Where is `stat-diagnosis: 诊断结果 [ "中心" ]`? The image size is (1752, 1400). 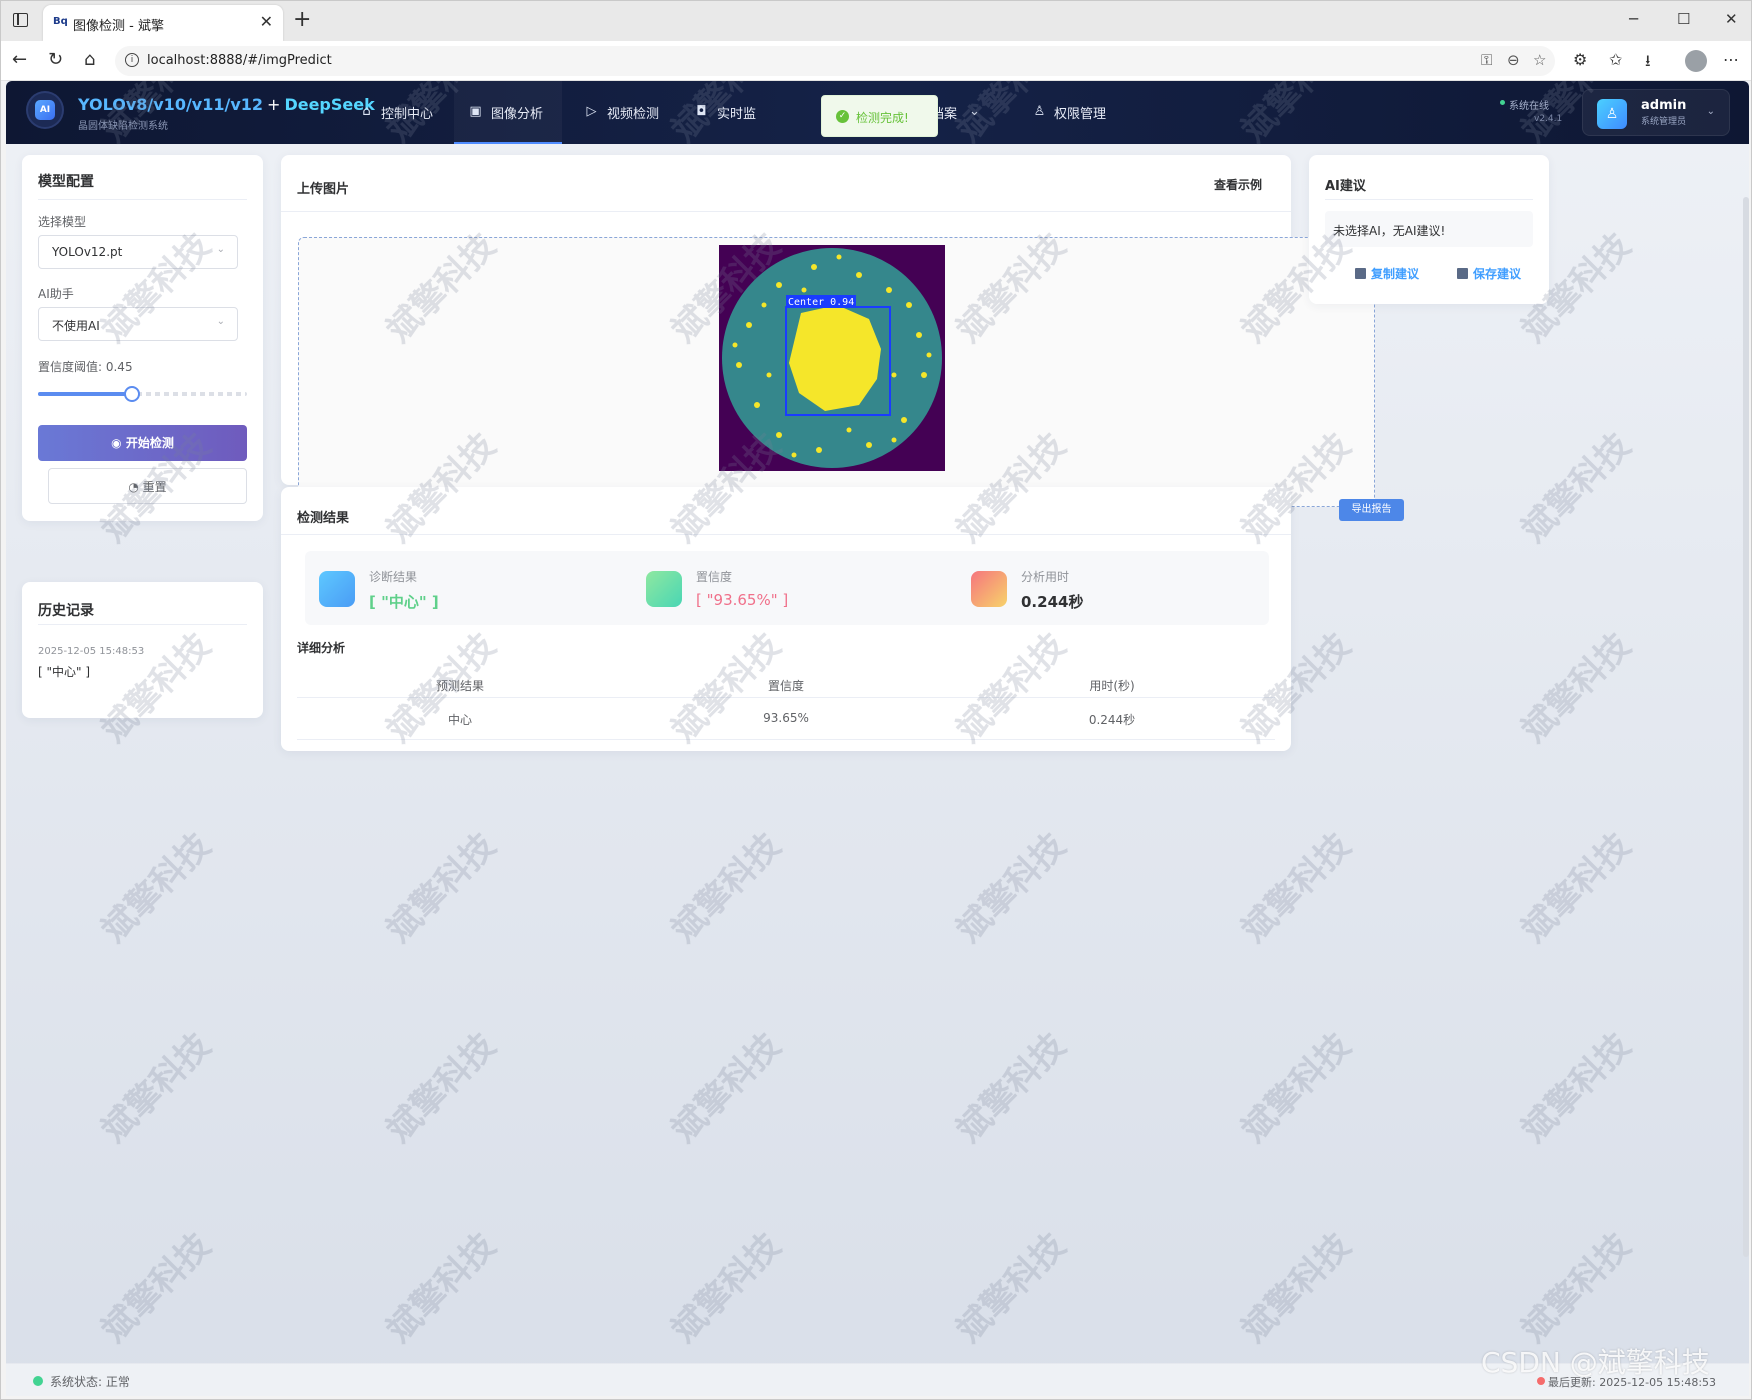 stat-diagnosis: 诊断结果 [ "中心" ] is located at coordinates (478, 588).